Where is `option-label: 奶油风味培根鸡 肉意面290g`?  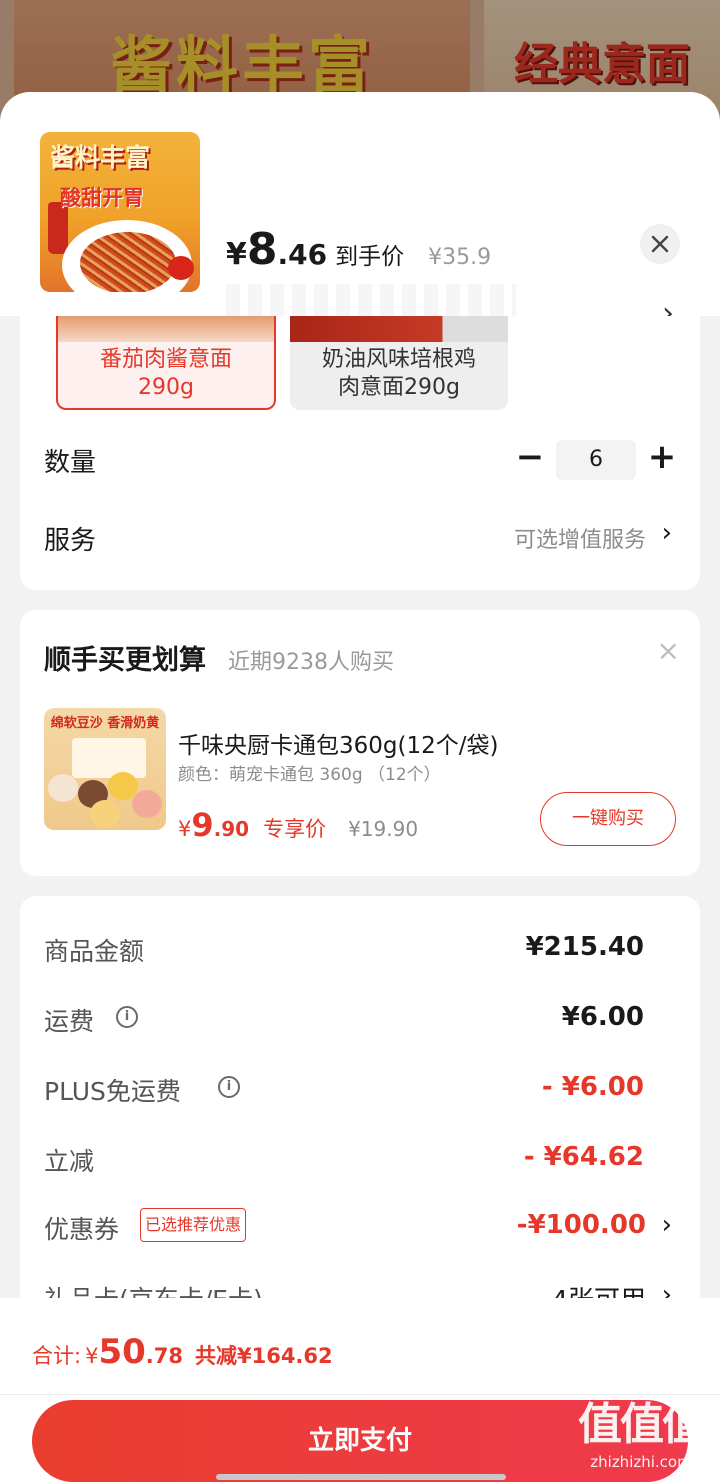
option-label: 奶油风味培根鸡 肉意面290g is located at coordinates (399, 374).